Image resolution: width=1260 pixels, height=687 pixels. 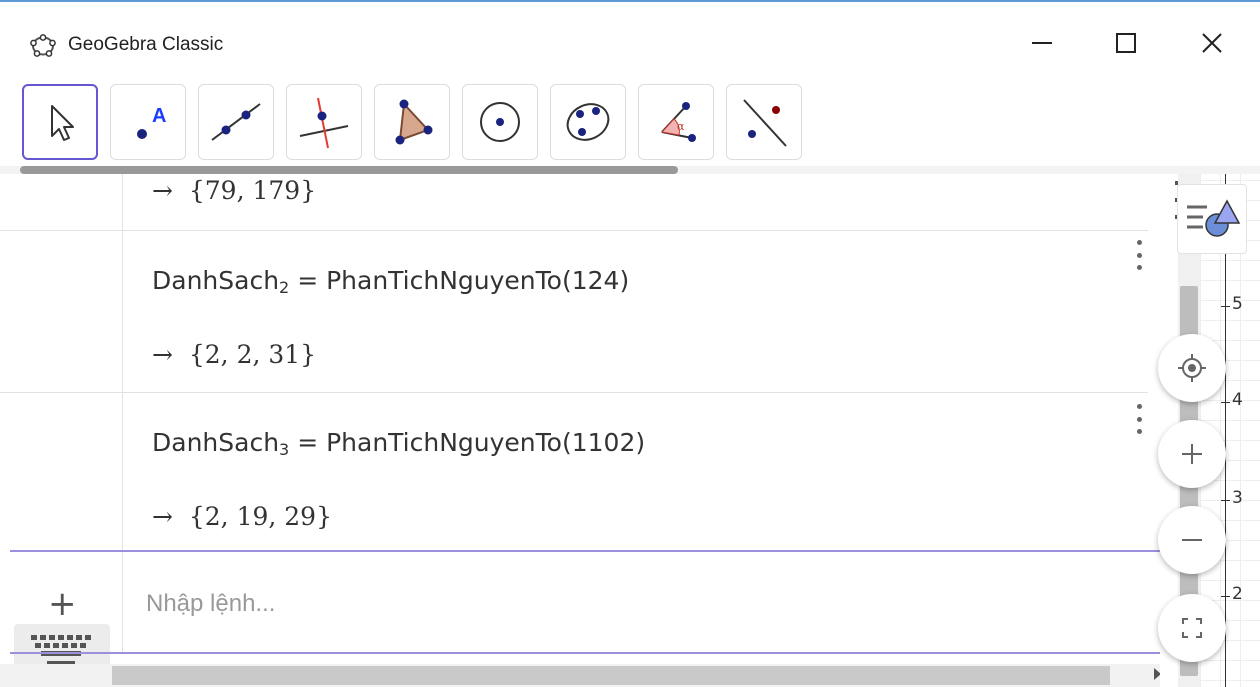 I want to click on fullscreen-button, so click(x=1192, y=628).